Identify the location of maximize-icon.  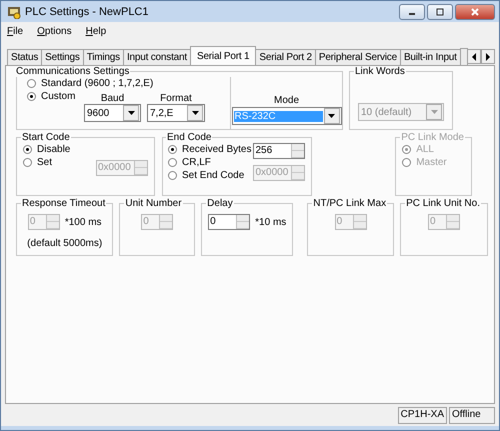
(440, 12).